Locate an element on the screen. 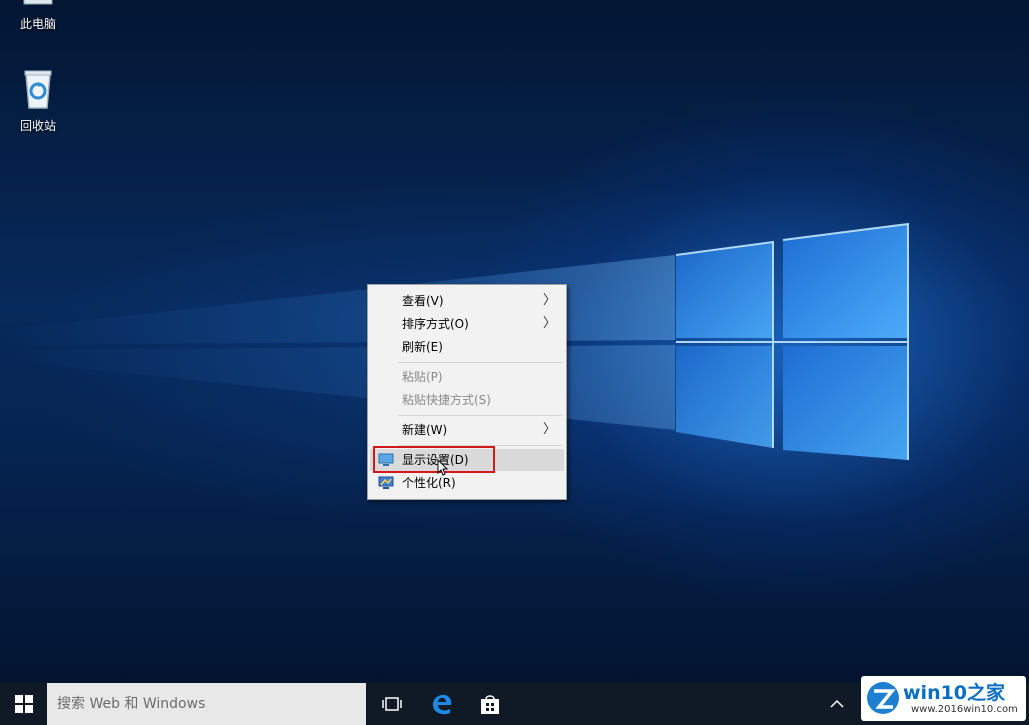 The image size is (1029, 725). menu-item-label: 查看(V) is located at coordinates (423, 301).